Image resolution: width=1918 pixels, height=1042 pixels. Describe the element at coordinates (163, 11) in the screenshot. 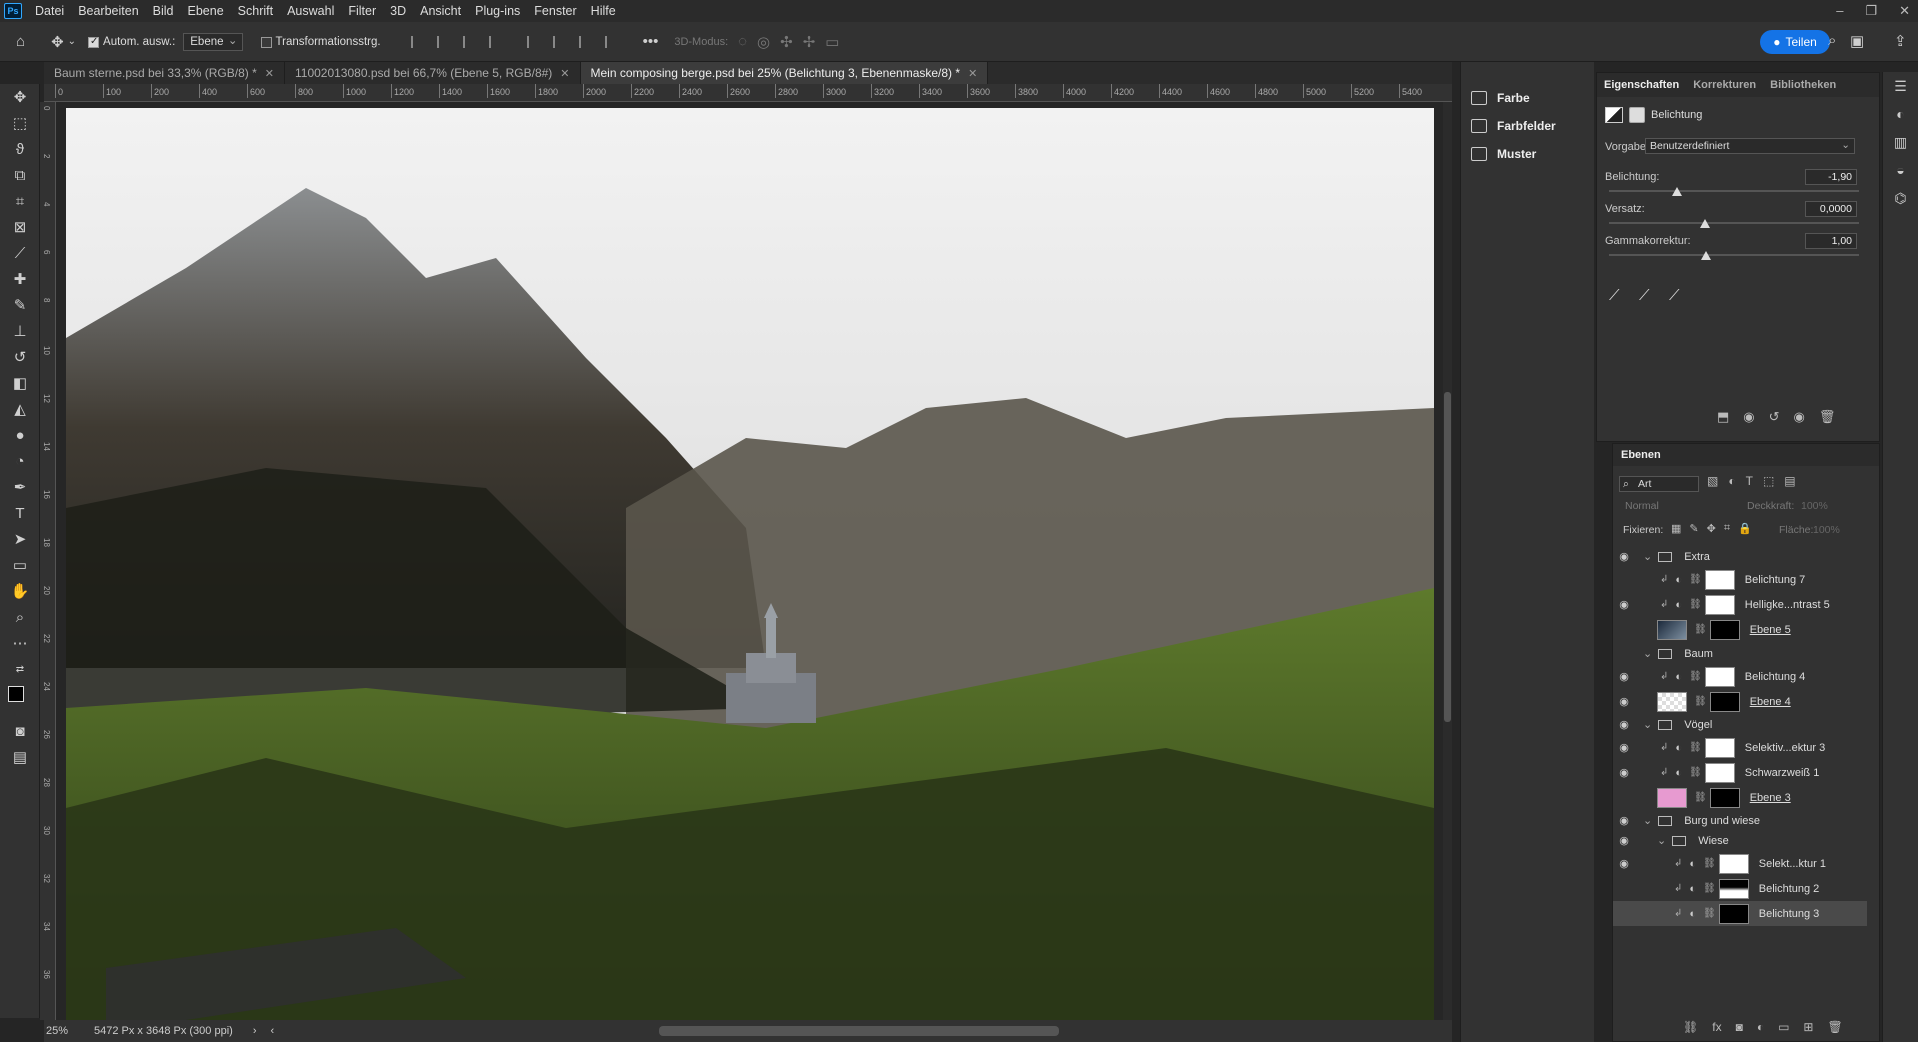

I see `menu-item-bild: Bild` at that location.